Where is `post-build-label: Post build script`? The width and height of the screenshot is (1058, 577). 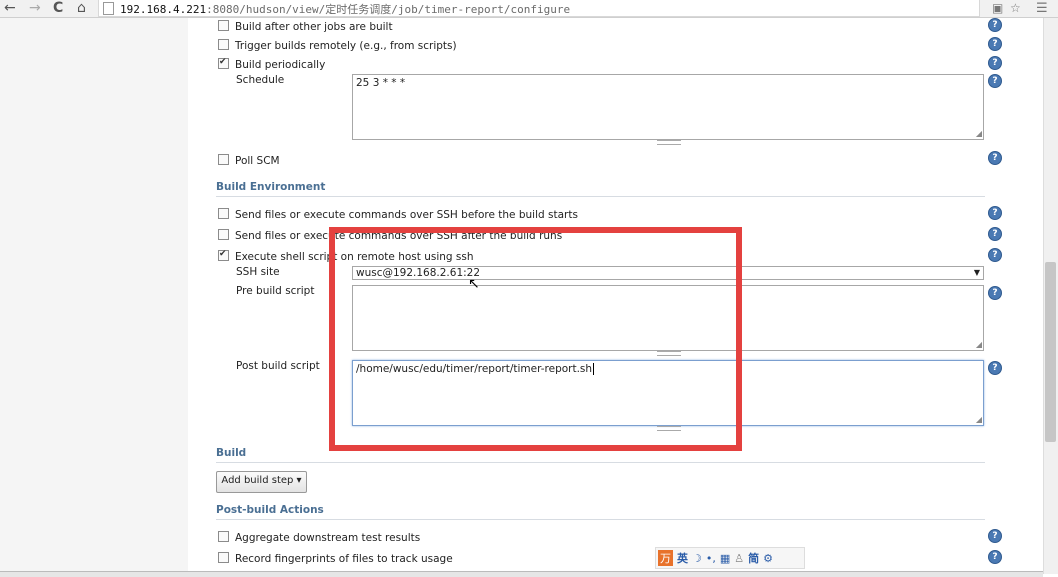
post-build-label: Post build script is located at coordinates (278, 366).